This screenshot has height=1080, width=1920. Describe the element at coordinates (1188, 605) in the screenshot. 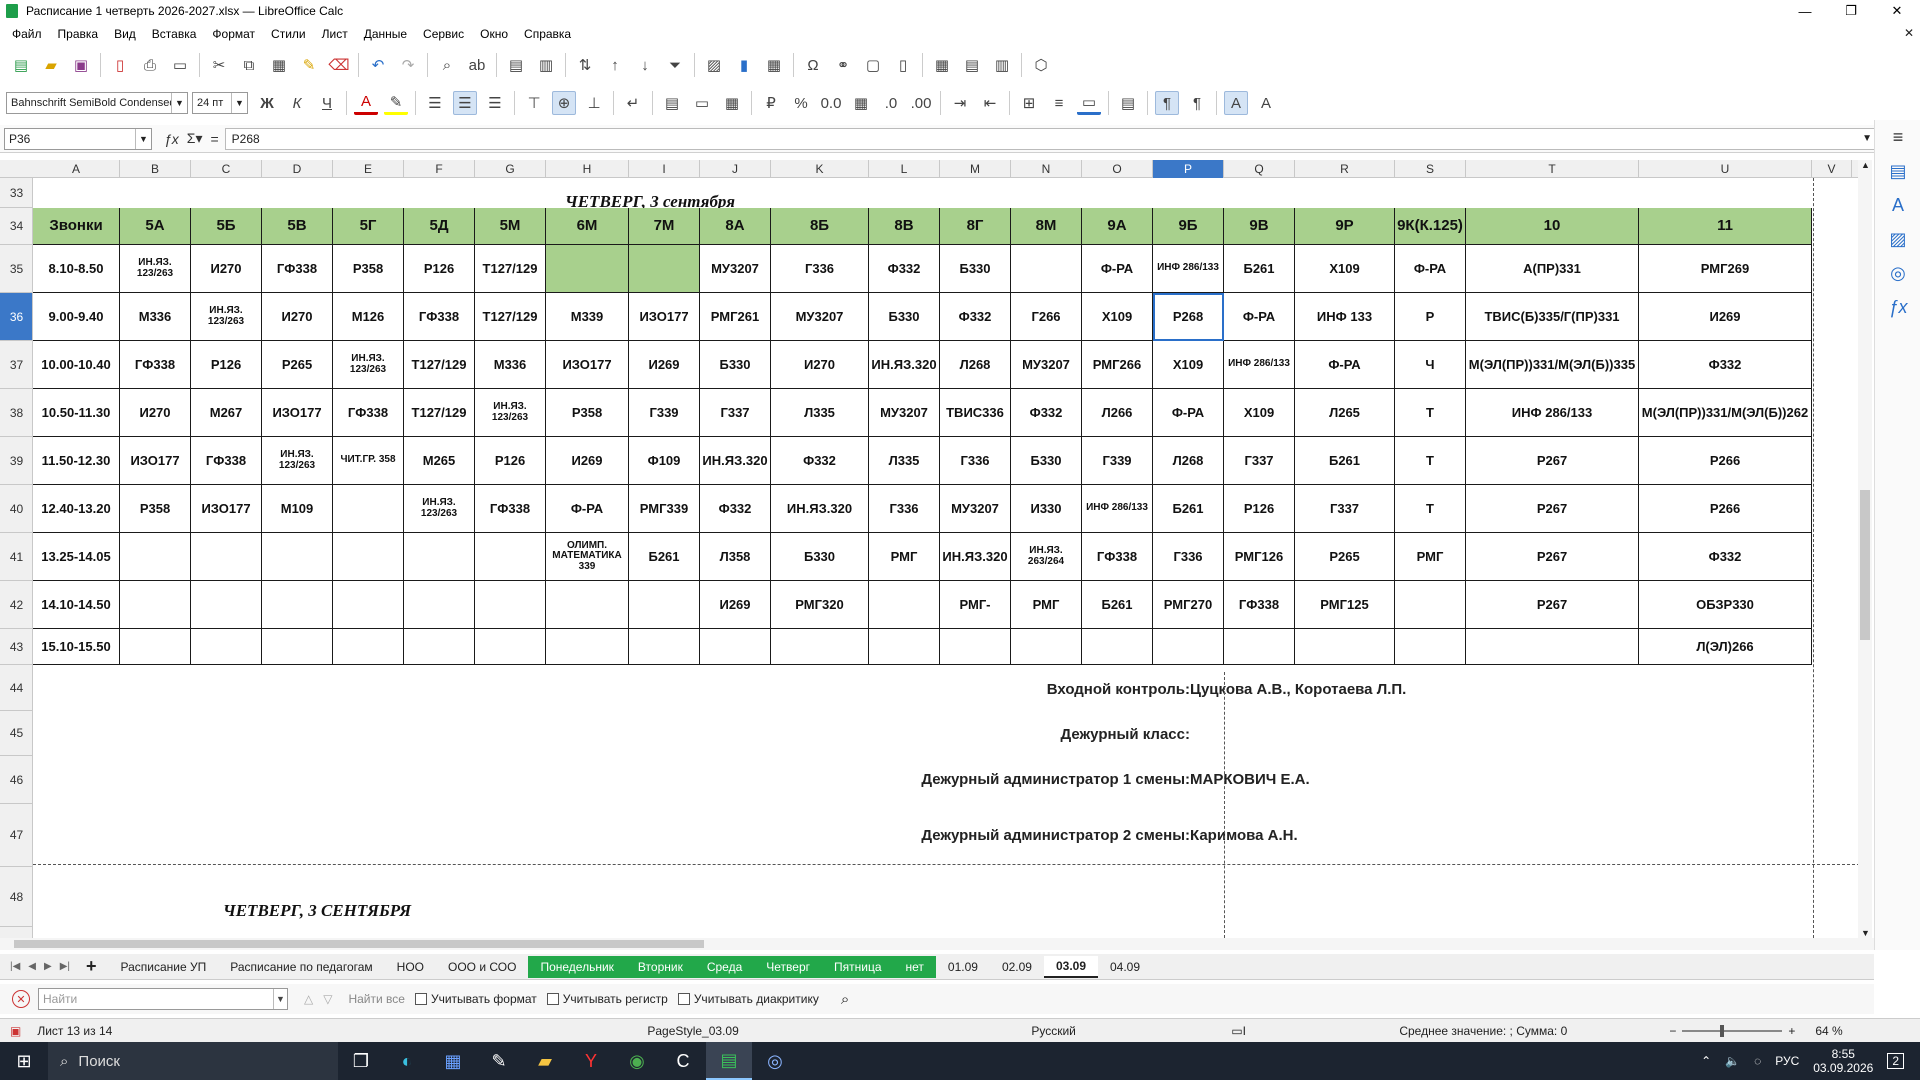

I see `schedule-cell: РМГ270` at that location.